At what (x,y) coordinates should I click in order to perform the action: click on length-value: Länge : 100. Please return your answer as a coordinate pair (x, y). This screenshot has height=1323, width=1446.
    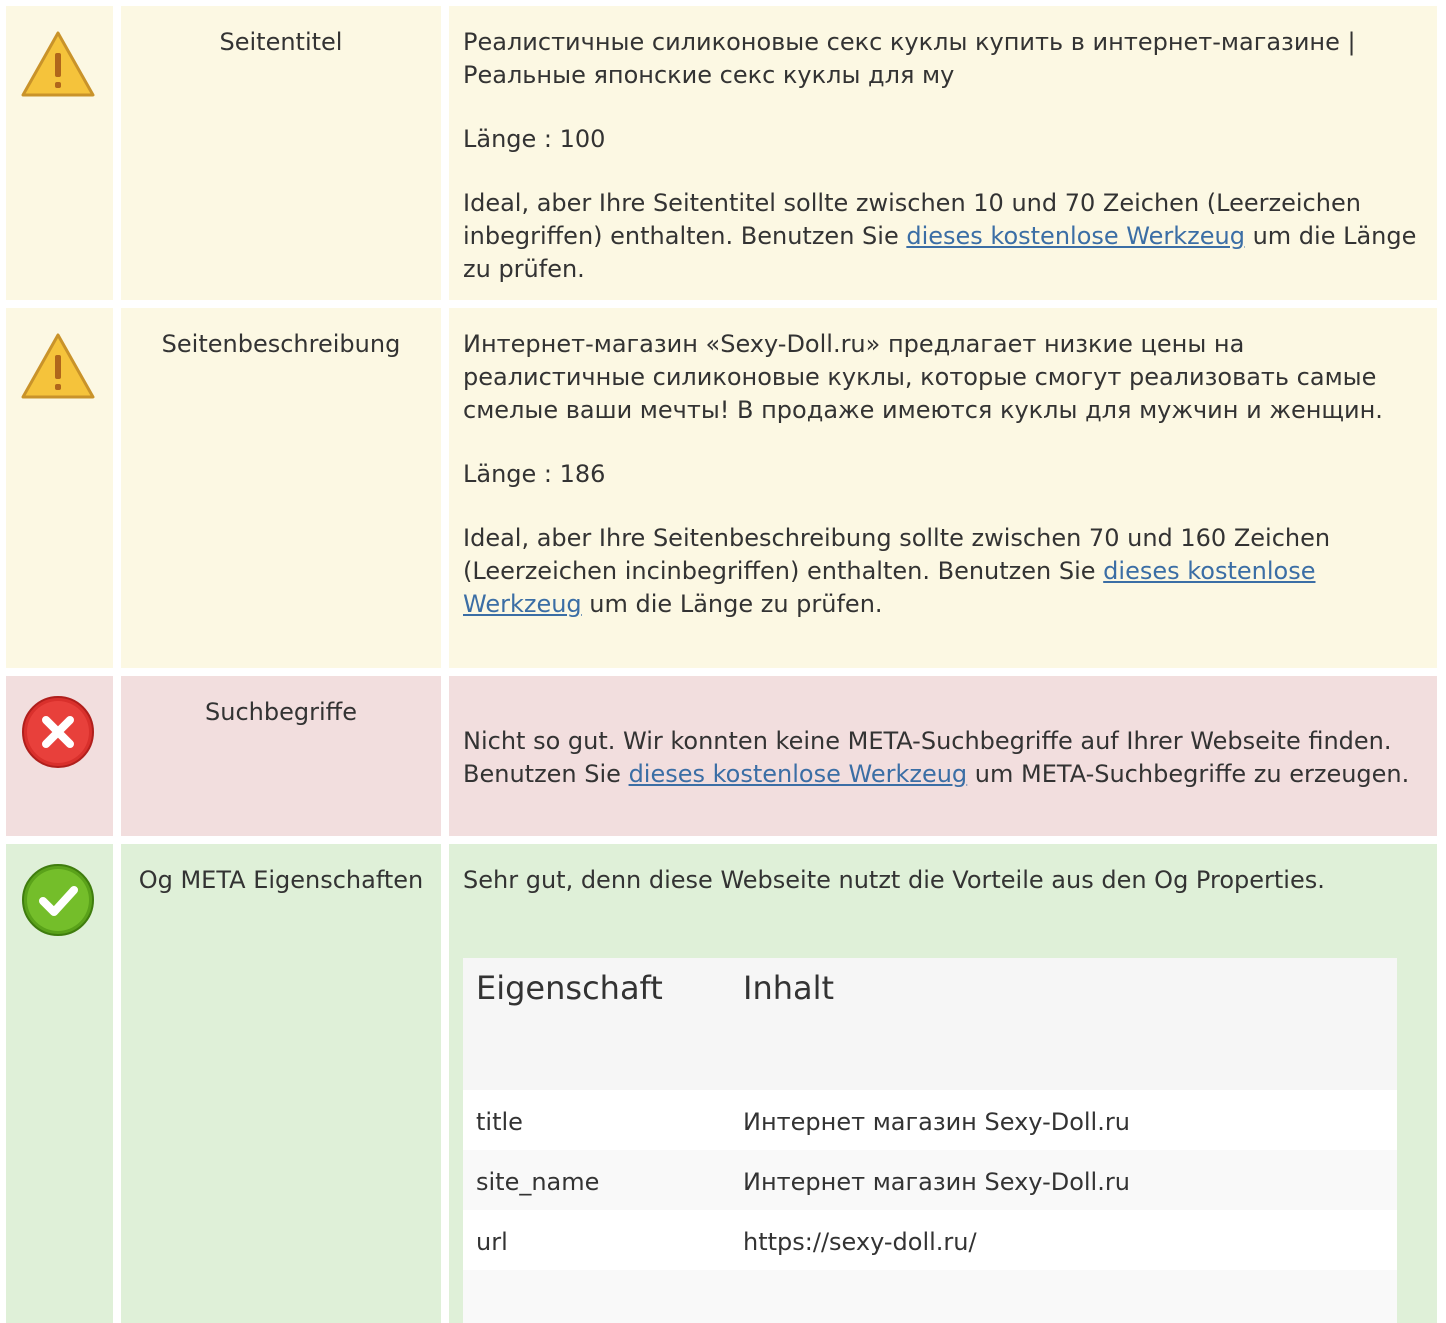
    Looking at the image, I should click on (534, 139).